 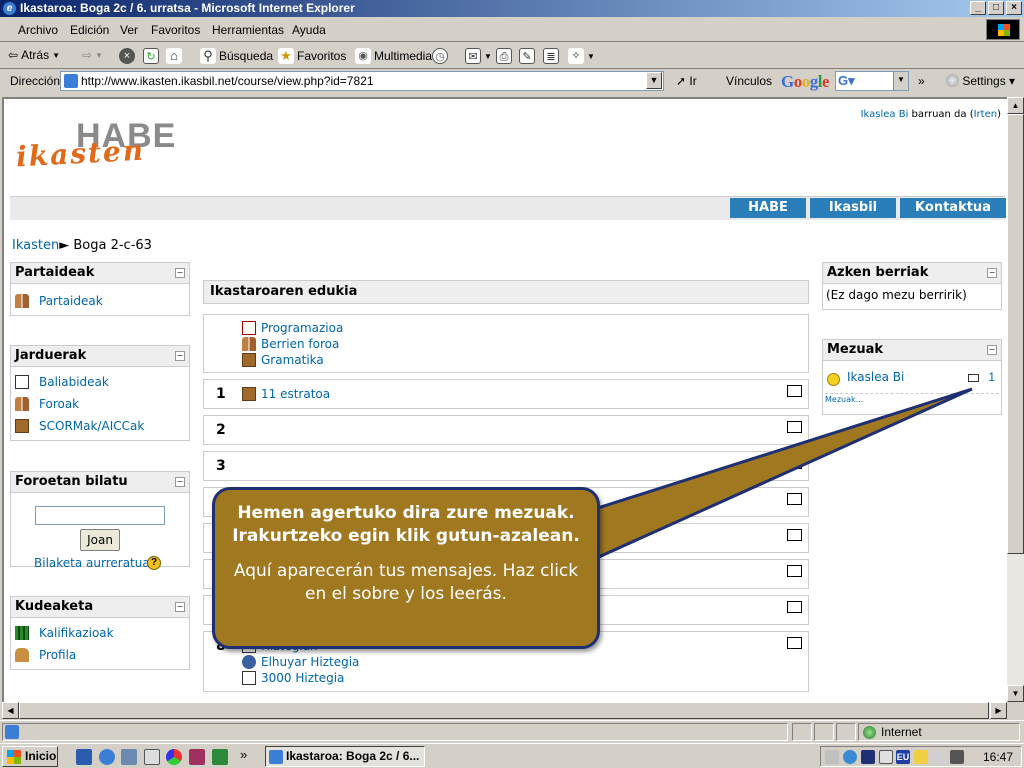 I want to click on powerpoint-icon, so click(x=197, y=757).